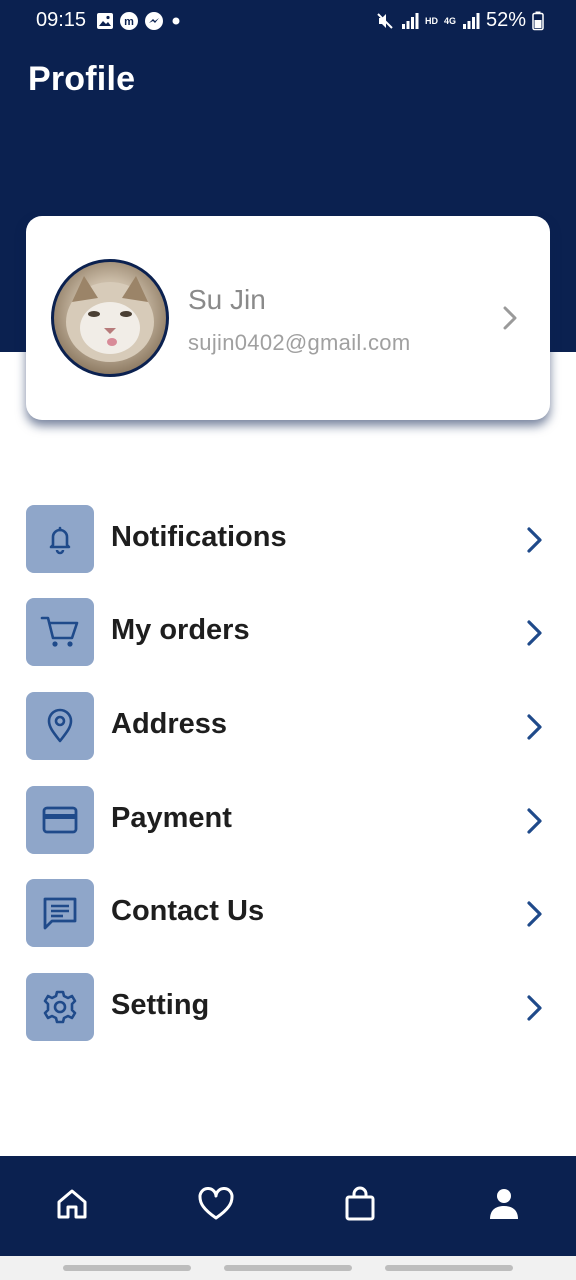 The width and height of the screenshot is (576, 1280). I want to click on cart-icon, so click(59, 631).